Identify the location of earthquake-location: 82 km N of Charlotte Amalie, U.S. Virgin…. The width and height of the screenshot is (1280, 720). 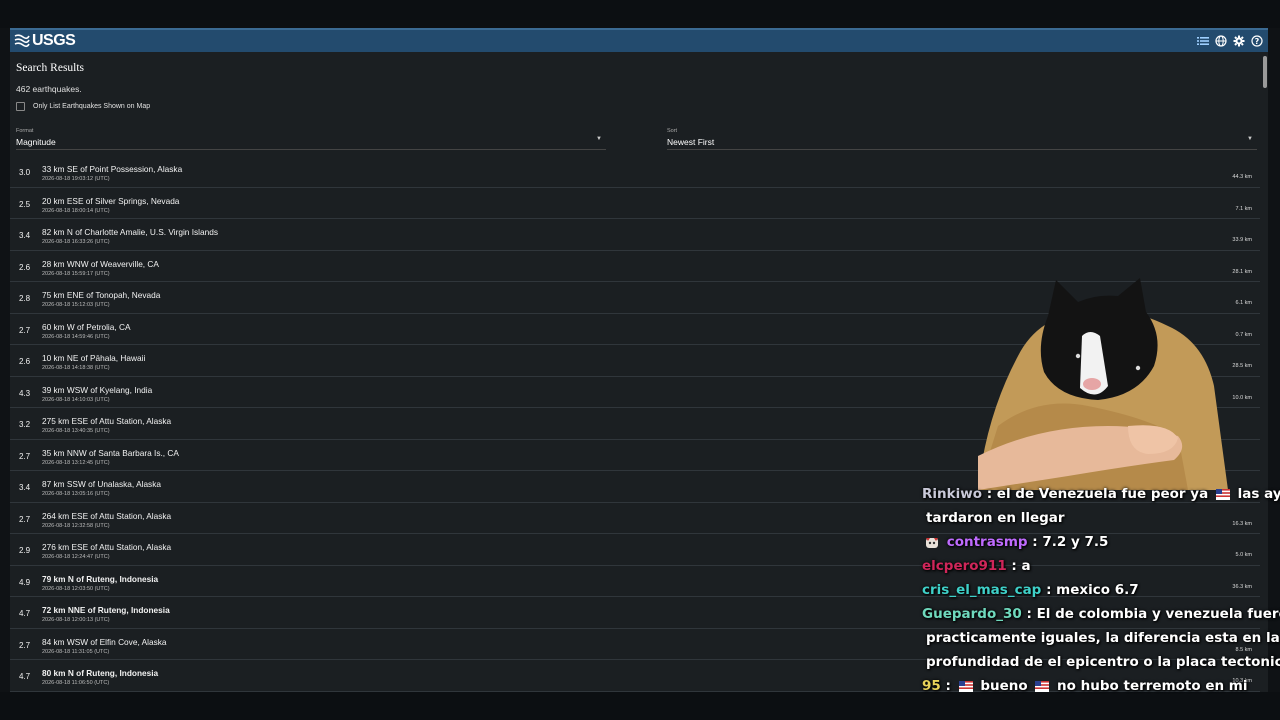
(130, 232).